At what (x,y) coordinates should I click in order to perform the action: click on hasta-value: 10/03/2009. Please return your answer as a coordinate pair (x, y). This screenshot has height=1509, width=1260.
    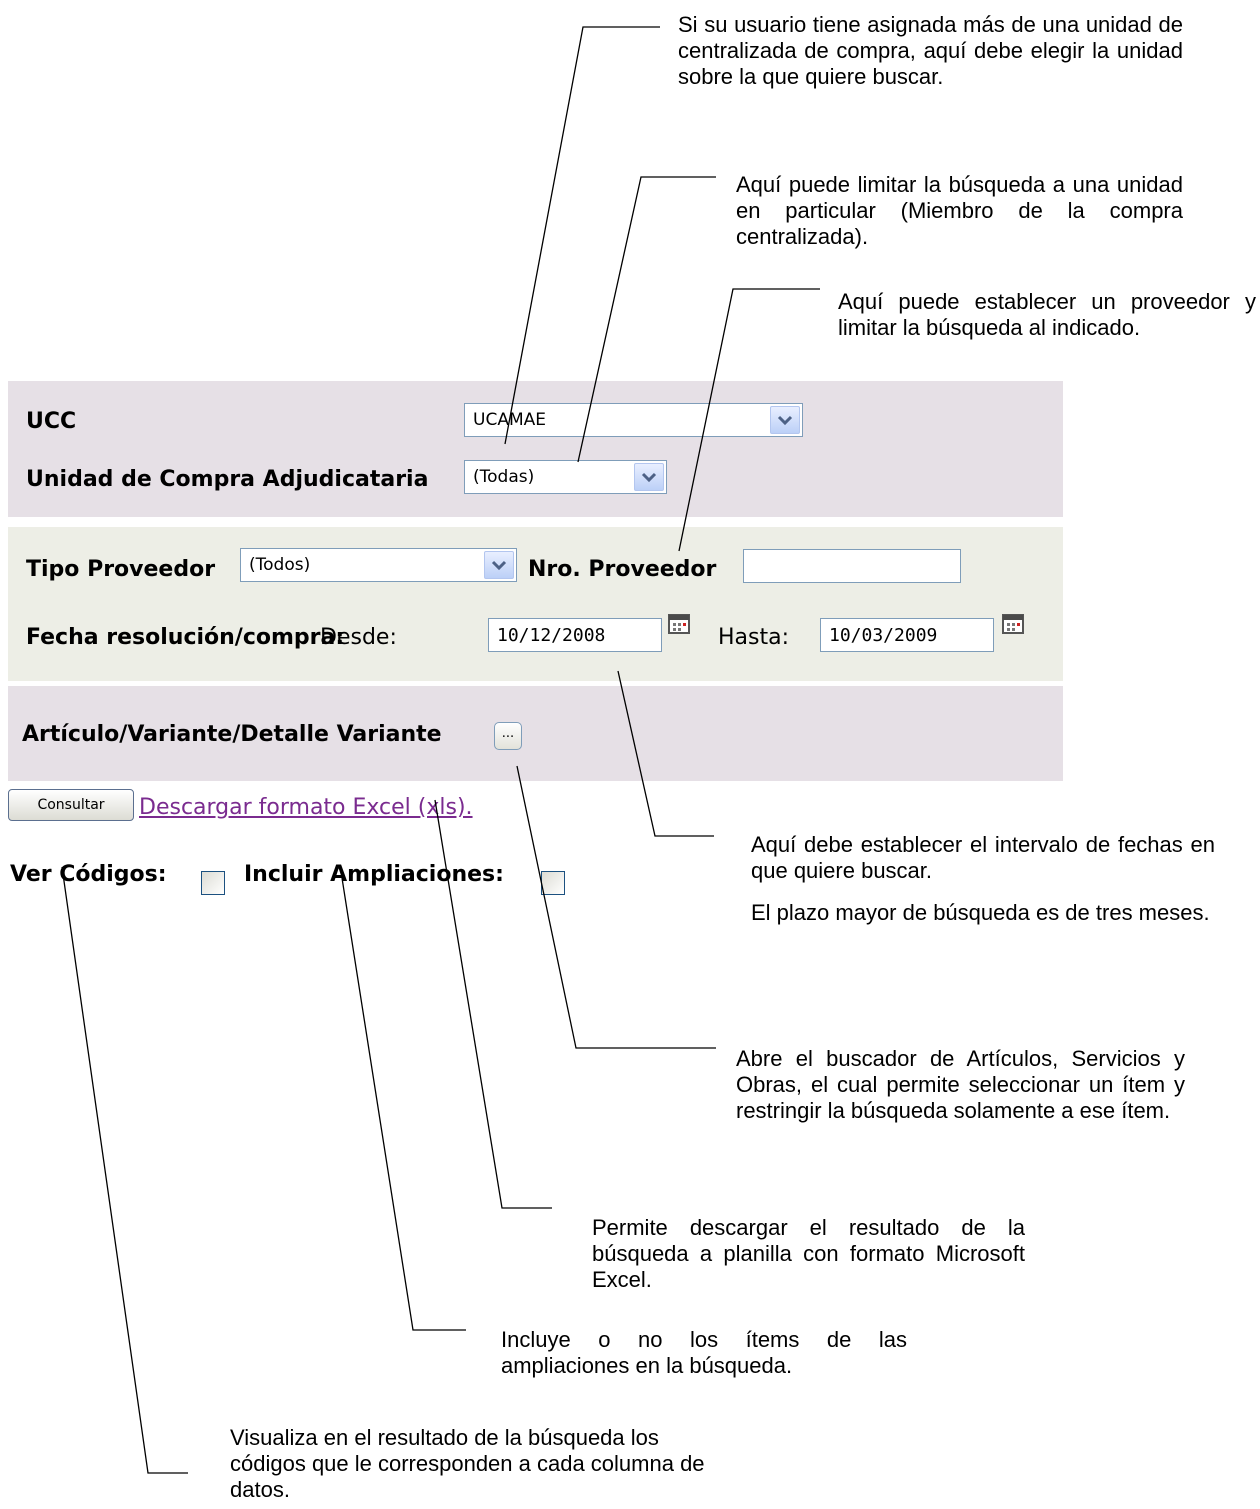
    Looking at the image, I should click on (883, 635).